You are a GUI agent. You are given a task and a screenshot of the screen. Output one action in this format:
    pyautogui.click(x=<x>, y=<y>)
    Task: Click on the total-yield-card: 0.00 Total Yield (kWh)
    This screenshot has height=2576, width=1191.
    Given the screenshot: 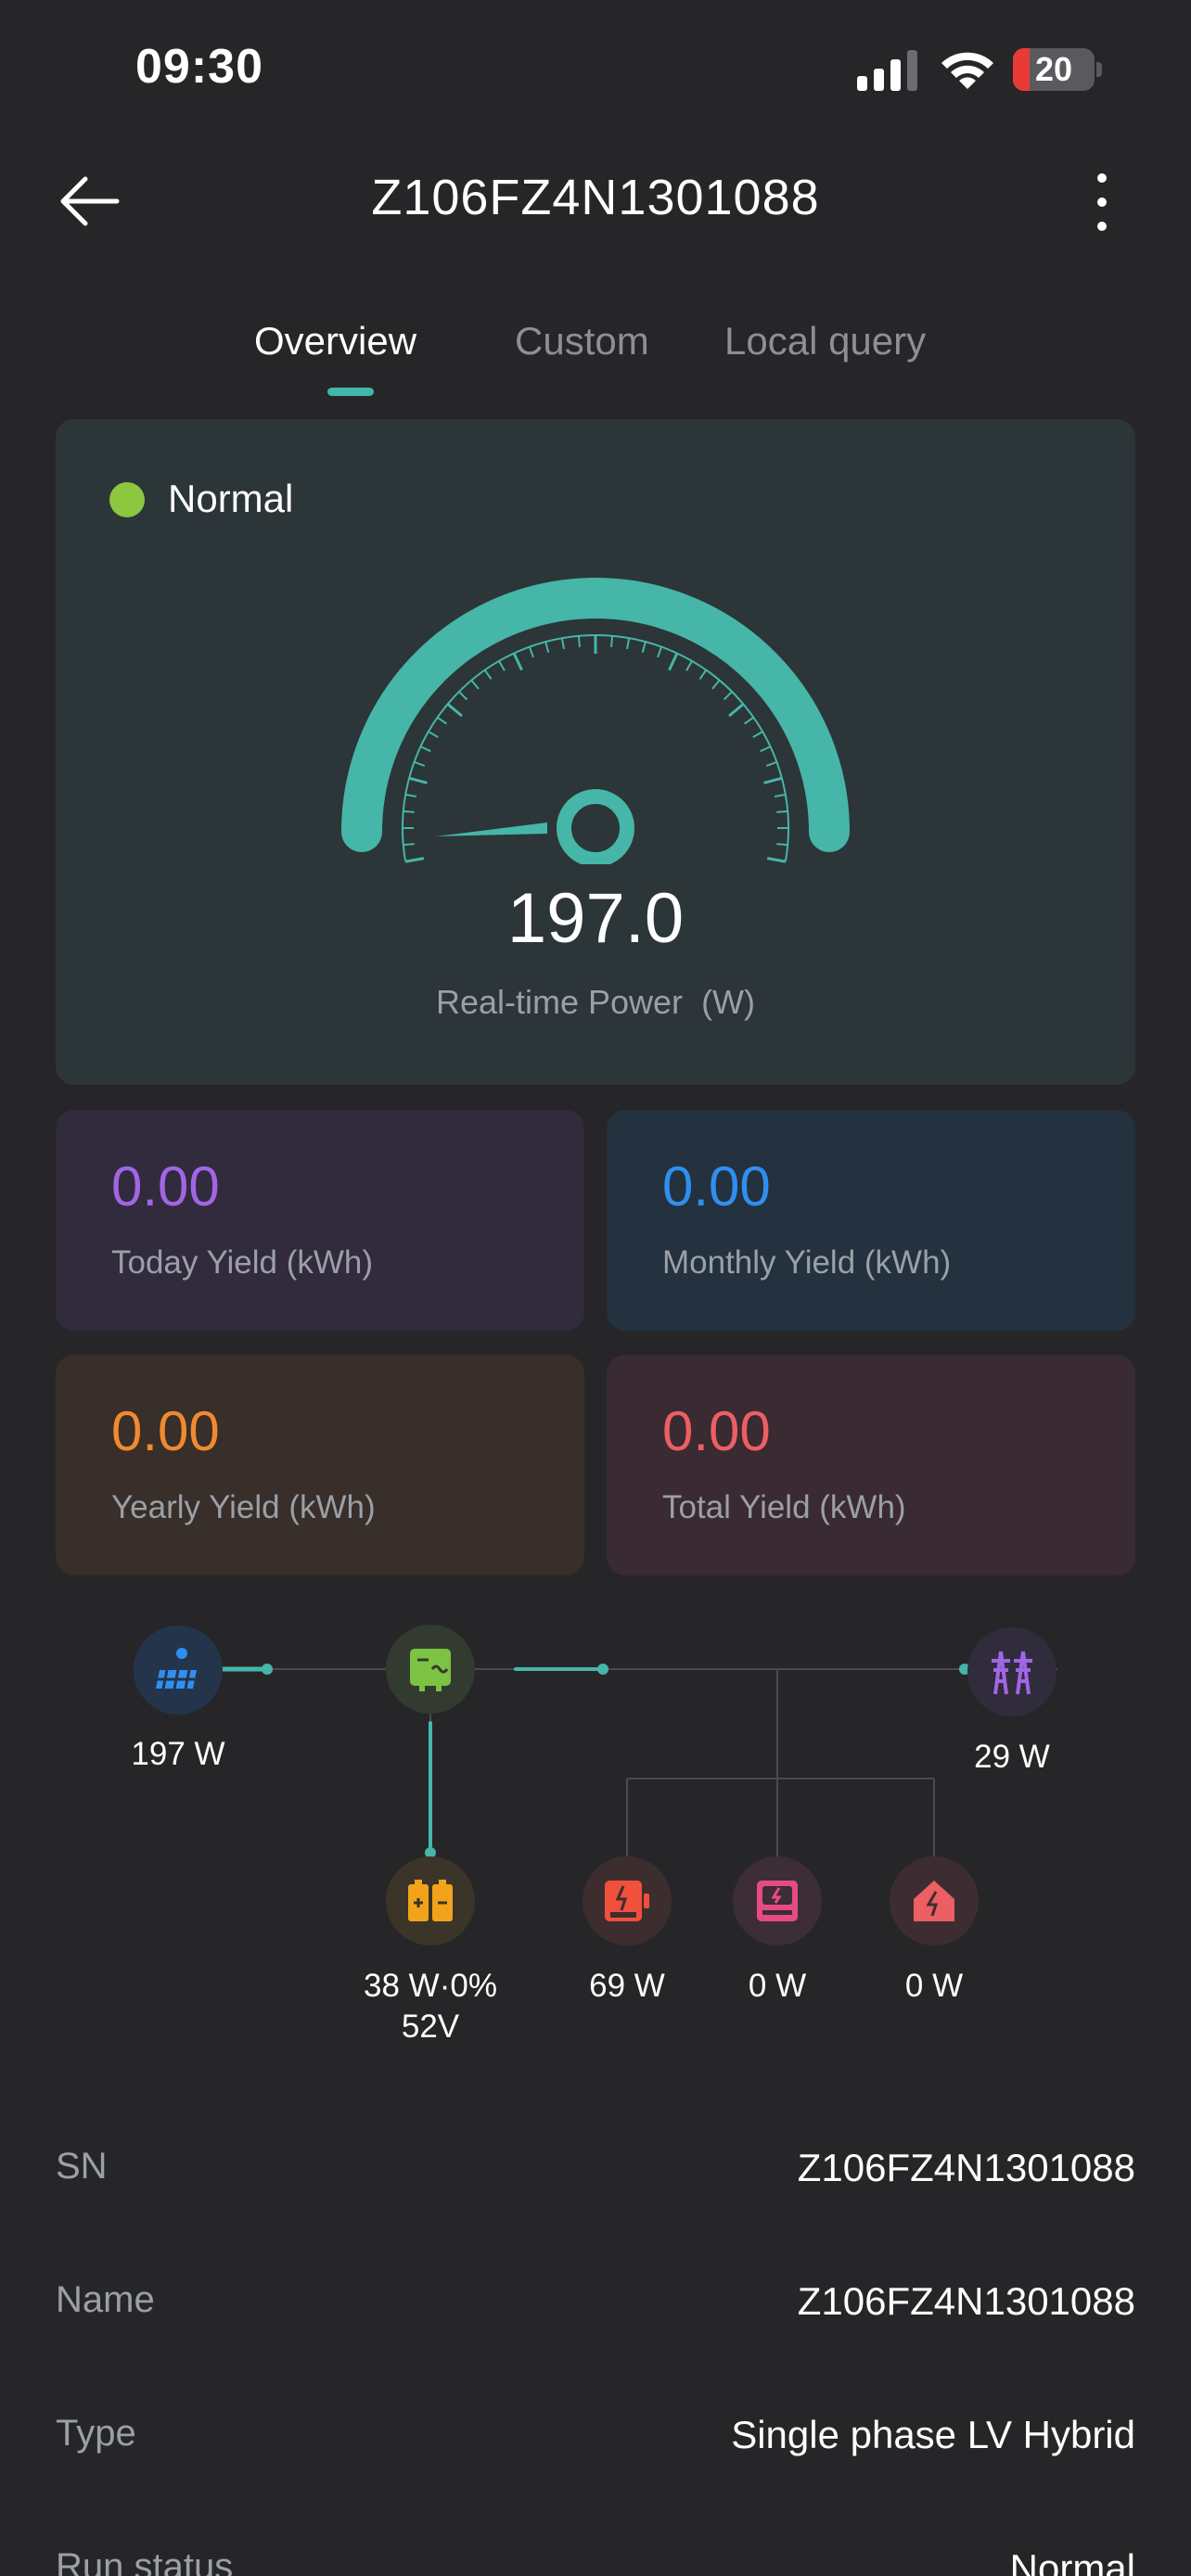 What is the action you would take?
    pyautogui.click(x=871, y=1465)
    